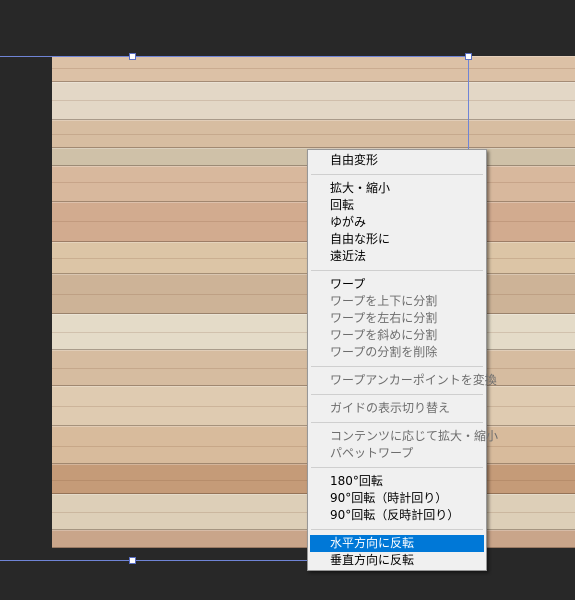 This screenshot has width=575, height=600. What do you see at coordinates (155, 560) in the screenshot?
I see `transform-bounds-bottom` at bounding box center [155, 560].